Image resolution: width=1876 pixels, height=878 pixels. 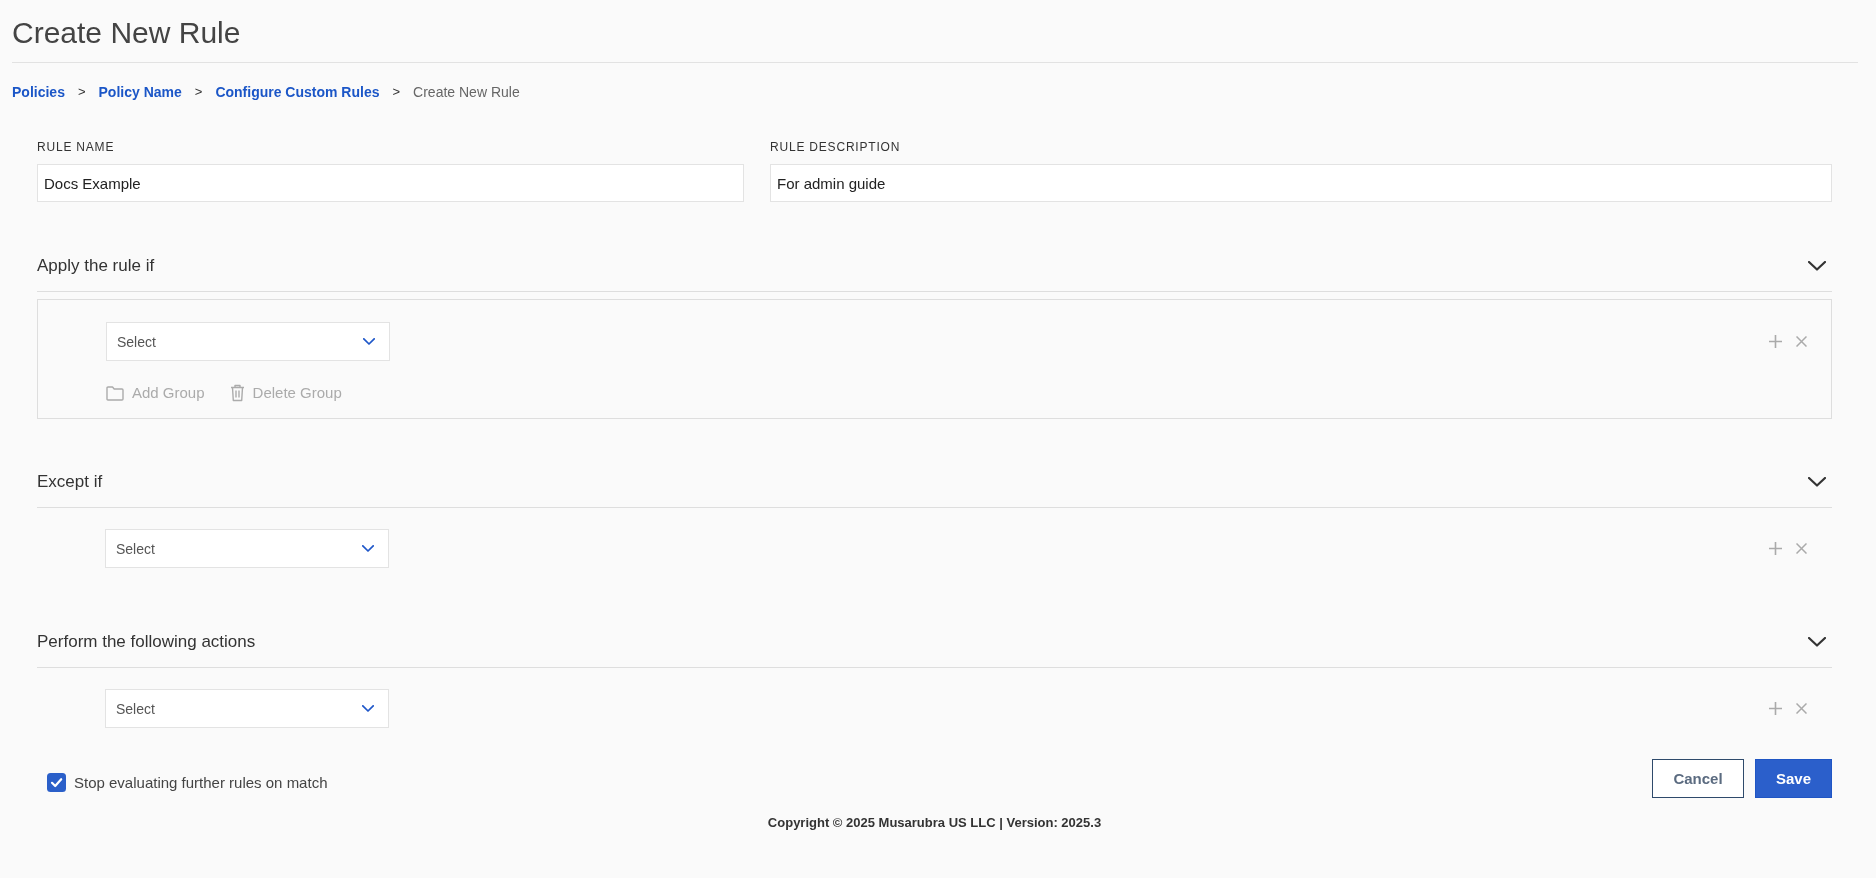 I want to click on save-button: Save, so click(x=1793, y=778).